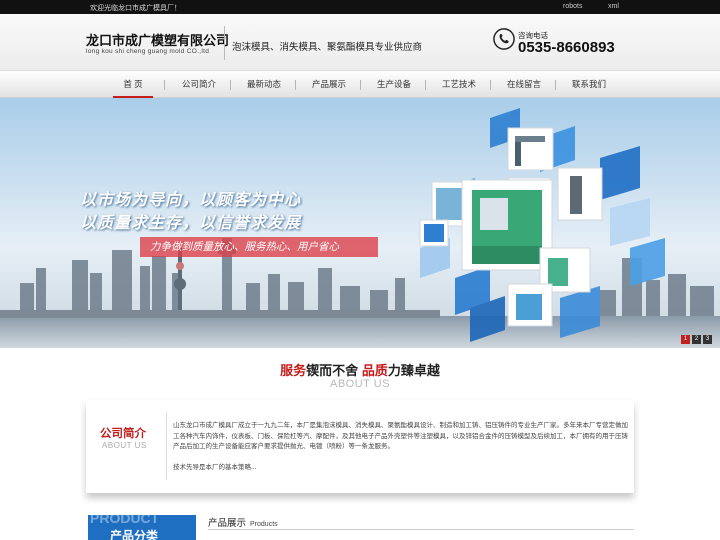 This screenshot has height=540, width=720. I want to click on motto-red-2: 品质, so click(374, 370).